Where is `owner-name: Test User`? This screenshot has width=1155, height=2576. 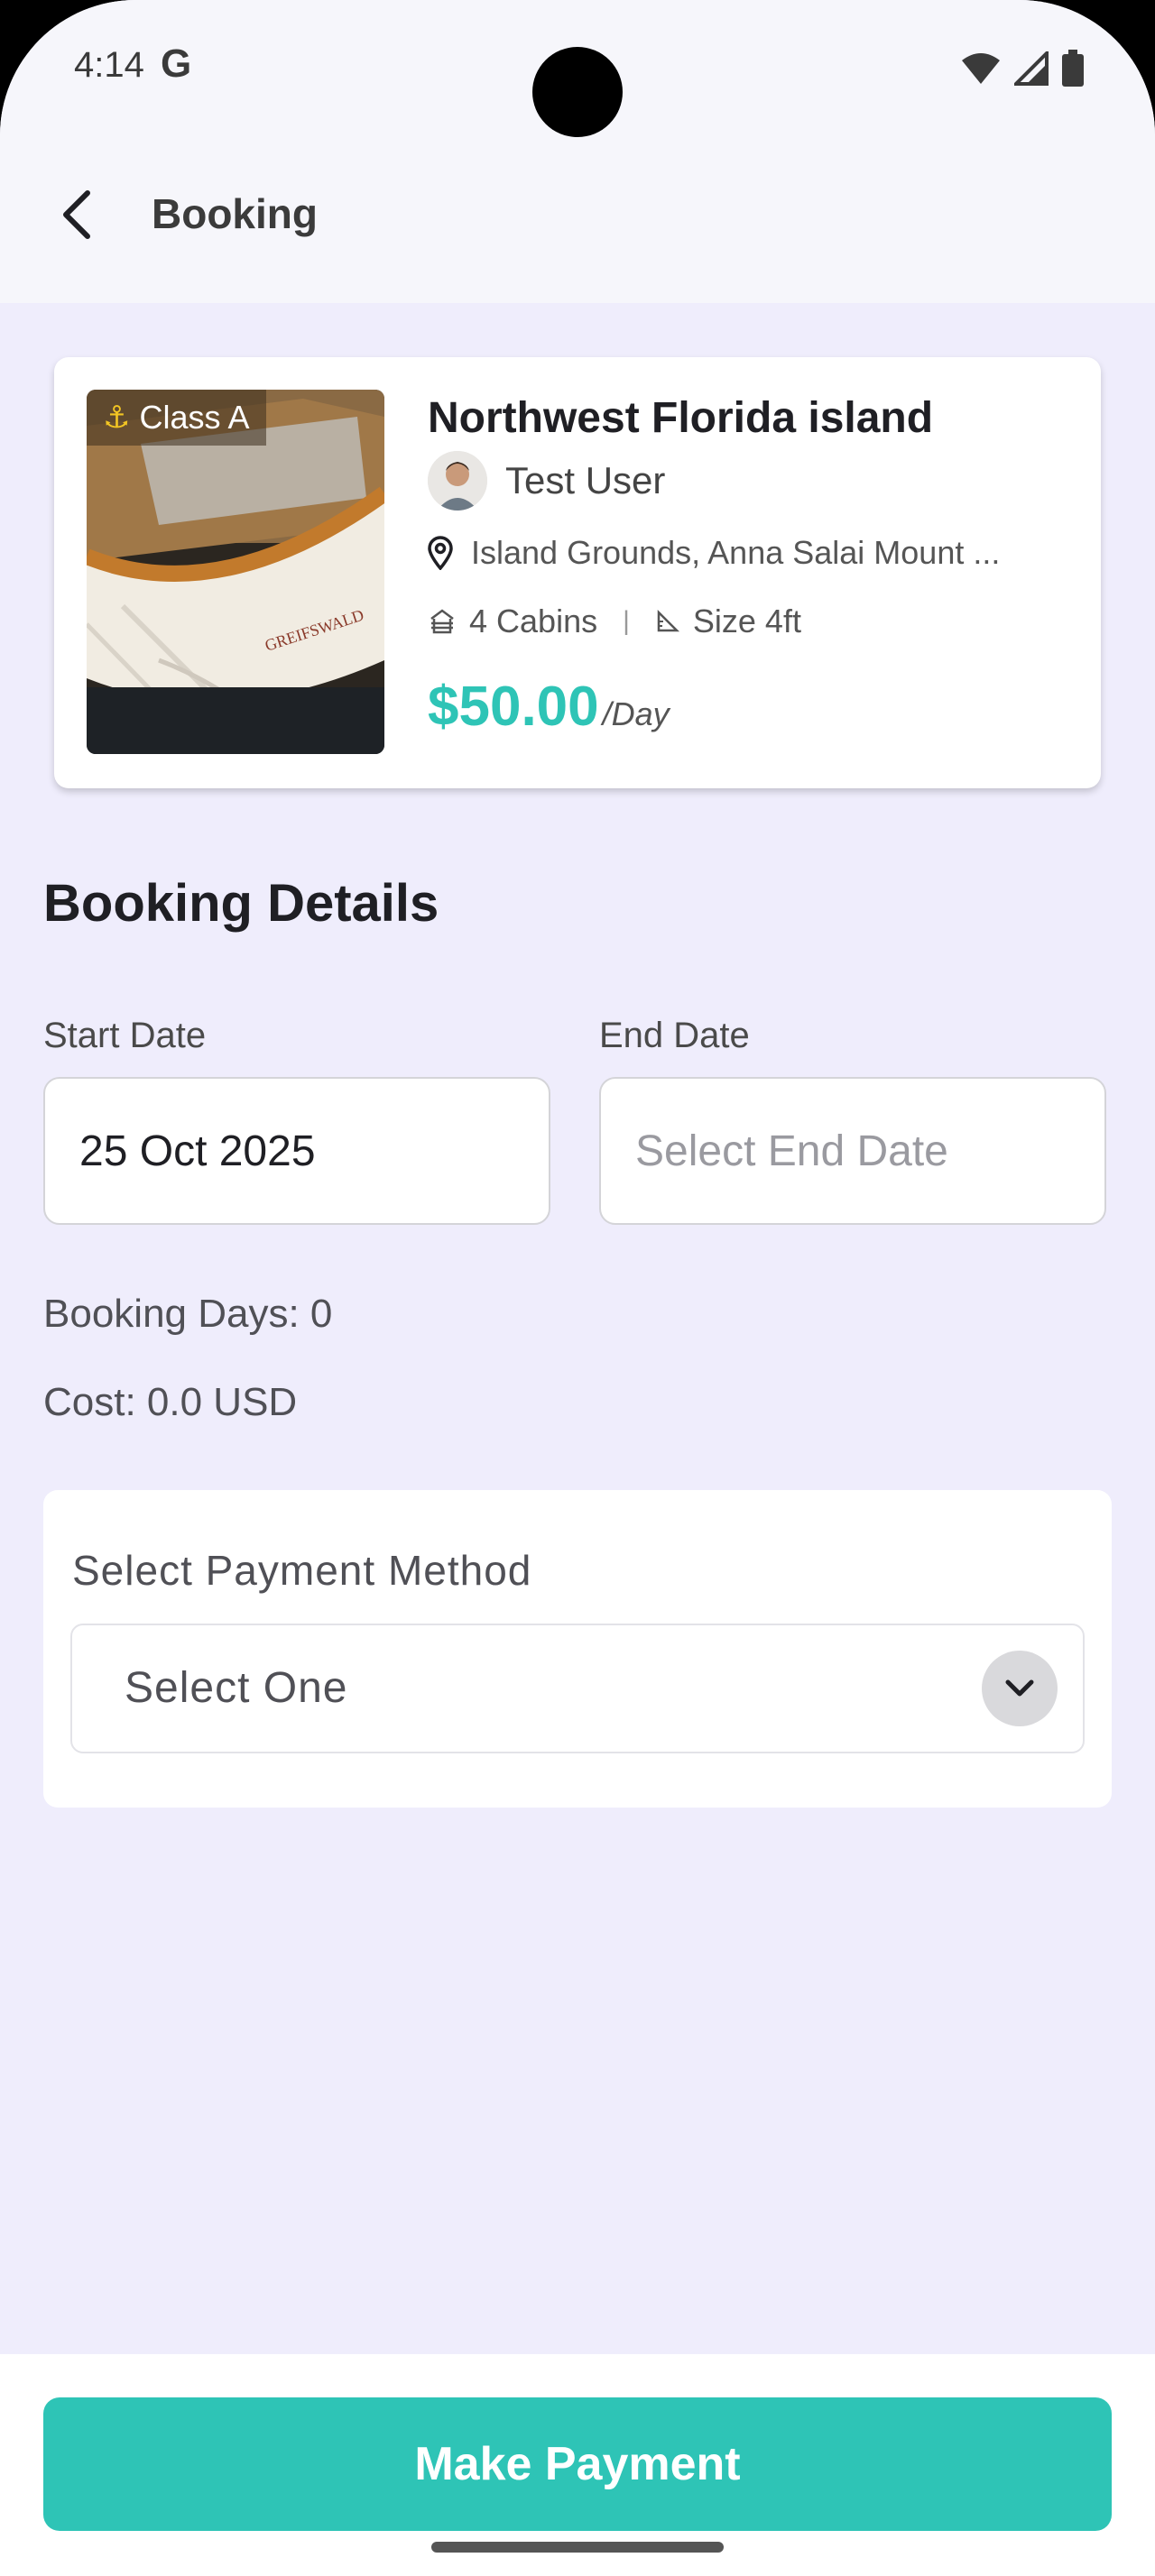
owner-name: Test User is located at coordinates (585, 480).